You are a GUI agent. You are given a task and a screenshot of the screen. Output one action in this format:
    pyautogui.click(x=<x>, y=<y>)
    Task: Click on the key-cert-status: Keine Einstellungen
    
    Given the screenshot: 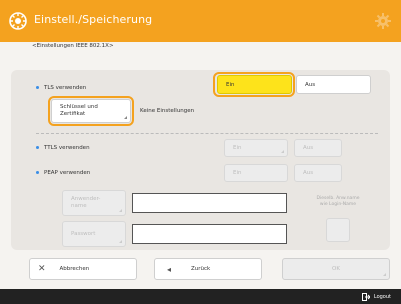 What is the action you would take?
    pyautogui.click(x=167, y=111)
    